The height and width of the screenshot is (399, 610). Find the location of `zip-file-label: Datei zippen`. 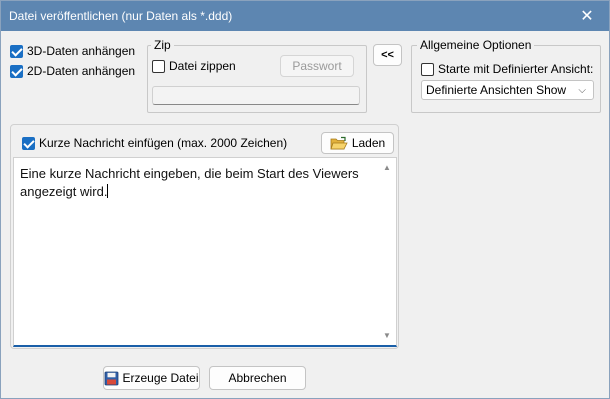

zip-file-label: Datei zippen is located at coordinates (202, 66).